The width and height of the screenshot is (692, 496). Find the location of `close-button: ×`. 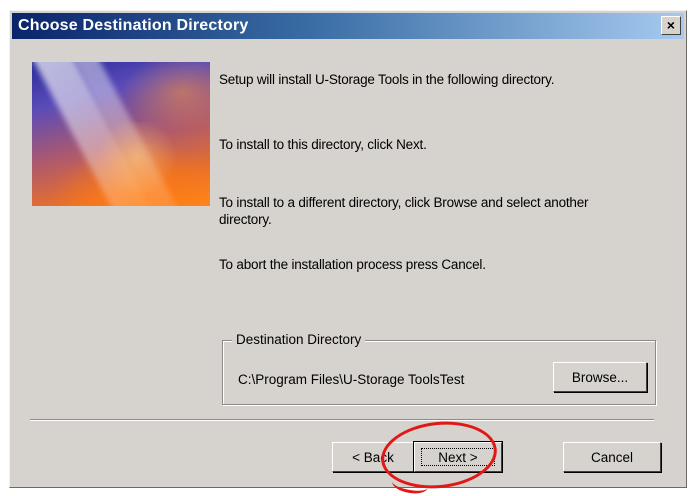

close-button: × is located at coordinates (671, 25).